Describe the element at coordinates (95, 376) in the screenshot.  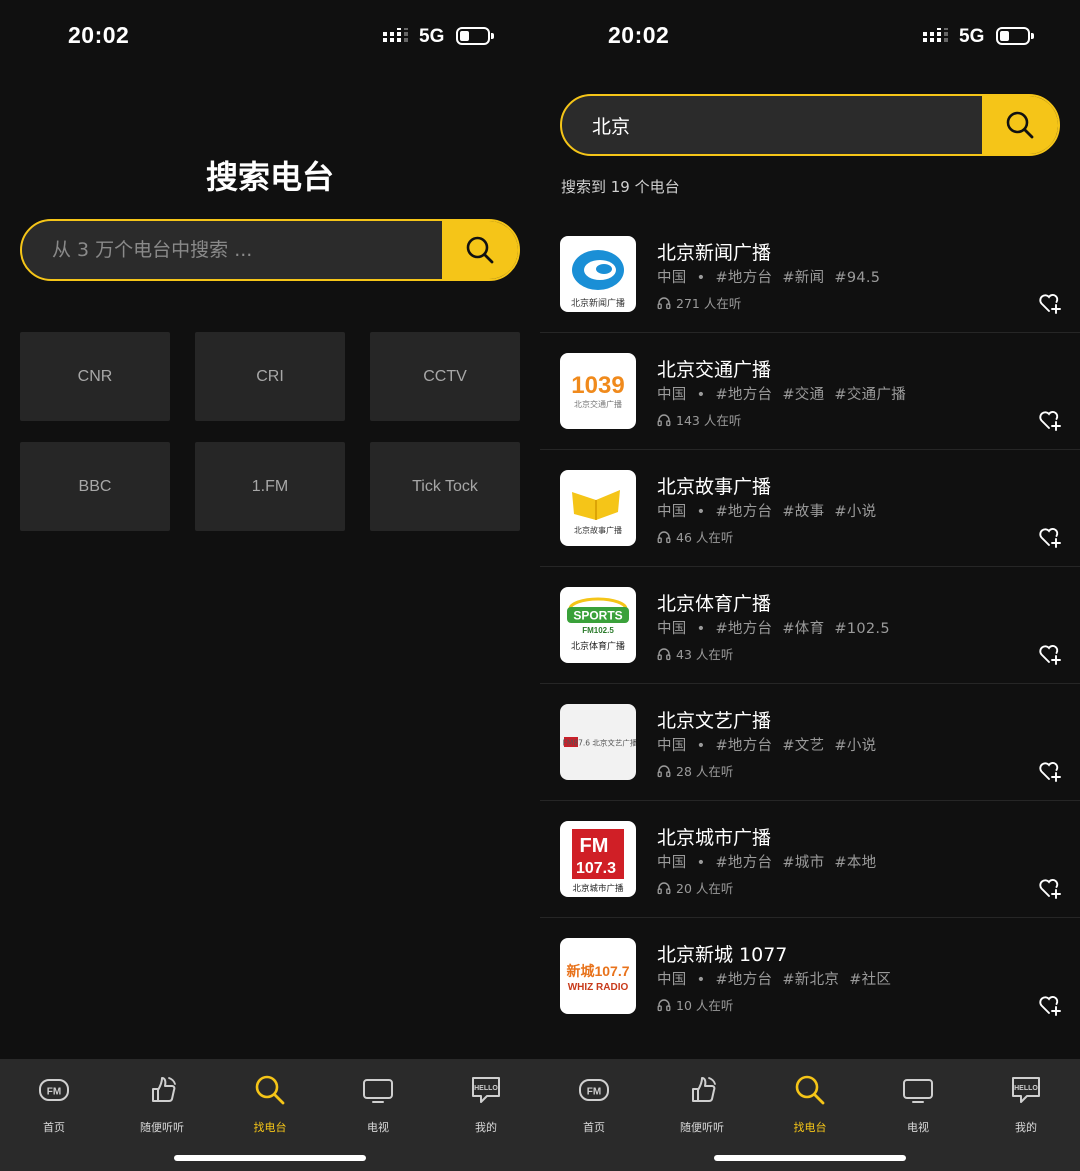
I see `category-cnr: CNR` at that location.